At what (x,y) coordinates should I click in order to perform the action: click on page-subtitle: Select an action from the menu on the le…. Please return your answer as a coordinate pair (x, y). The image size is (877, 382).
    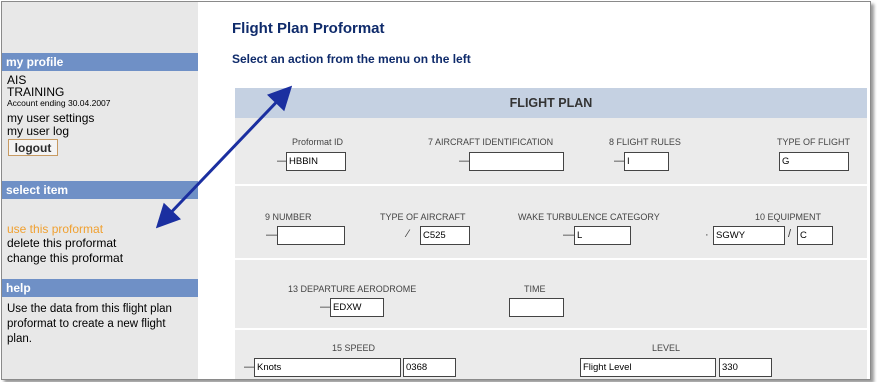
    Looking at the image, I should click on (351, 59).